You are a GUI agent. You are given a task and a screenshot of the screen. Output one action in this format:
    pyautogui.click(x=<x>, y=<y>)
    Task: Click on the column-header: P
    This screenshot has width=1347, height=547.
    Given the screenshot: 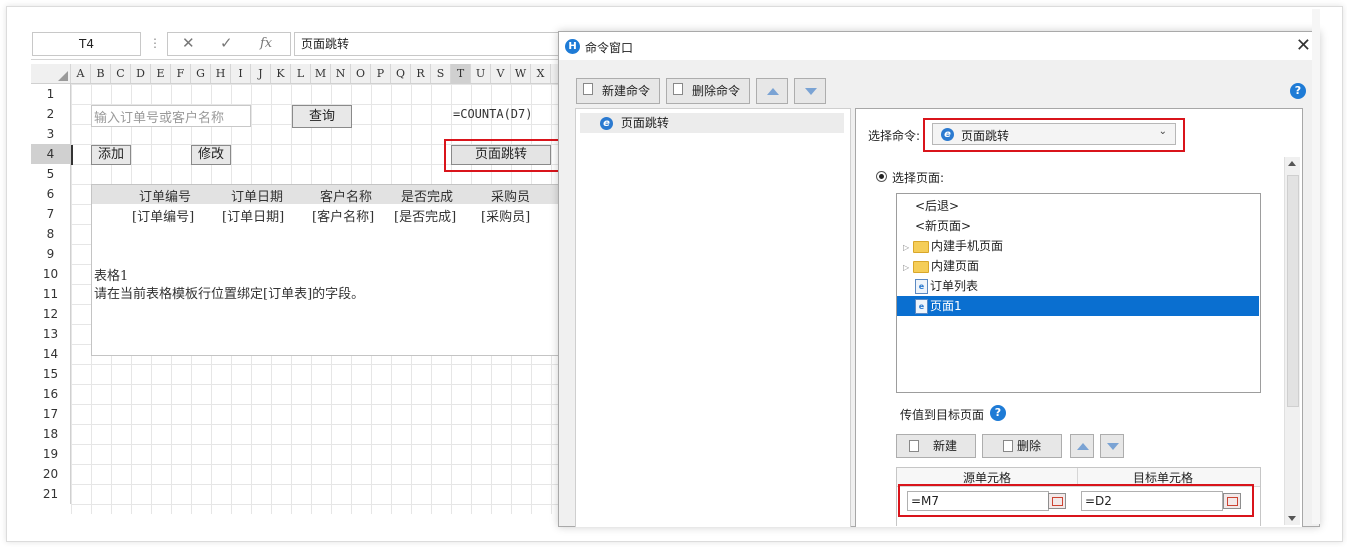 What is the action you would take?
    pyautogui.click(x=381, y=73)
    